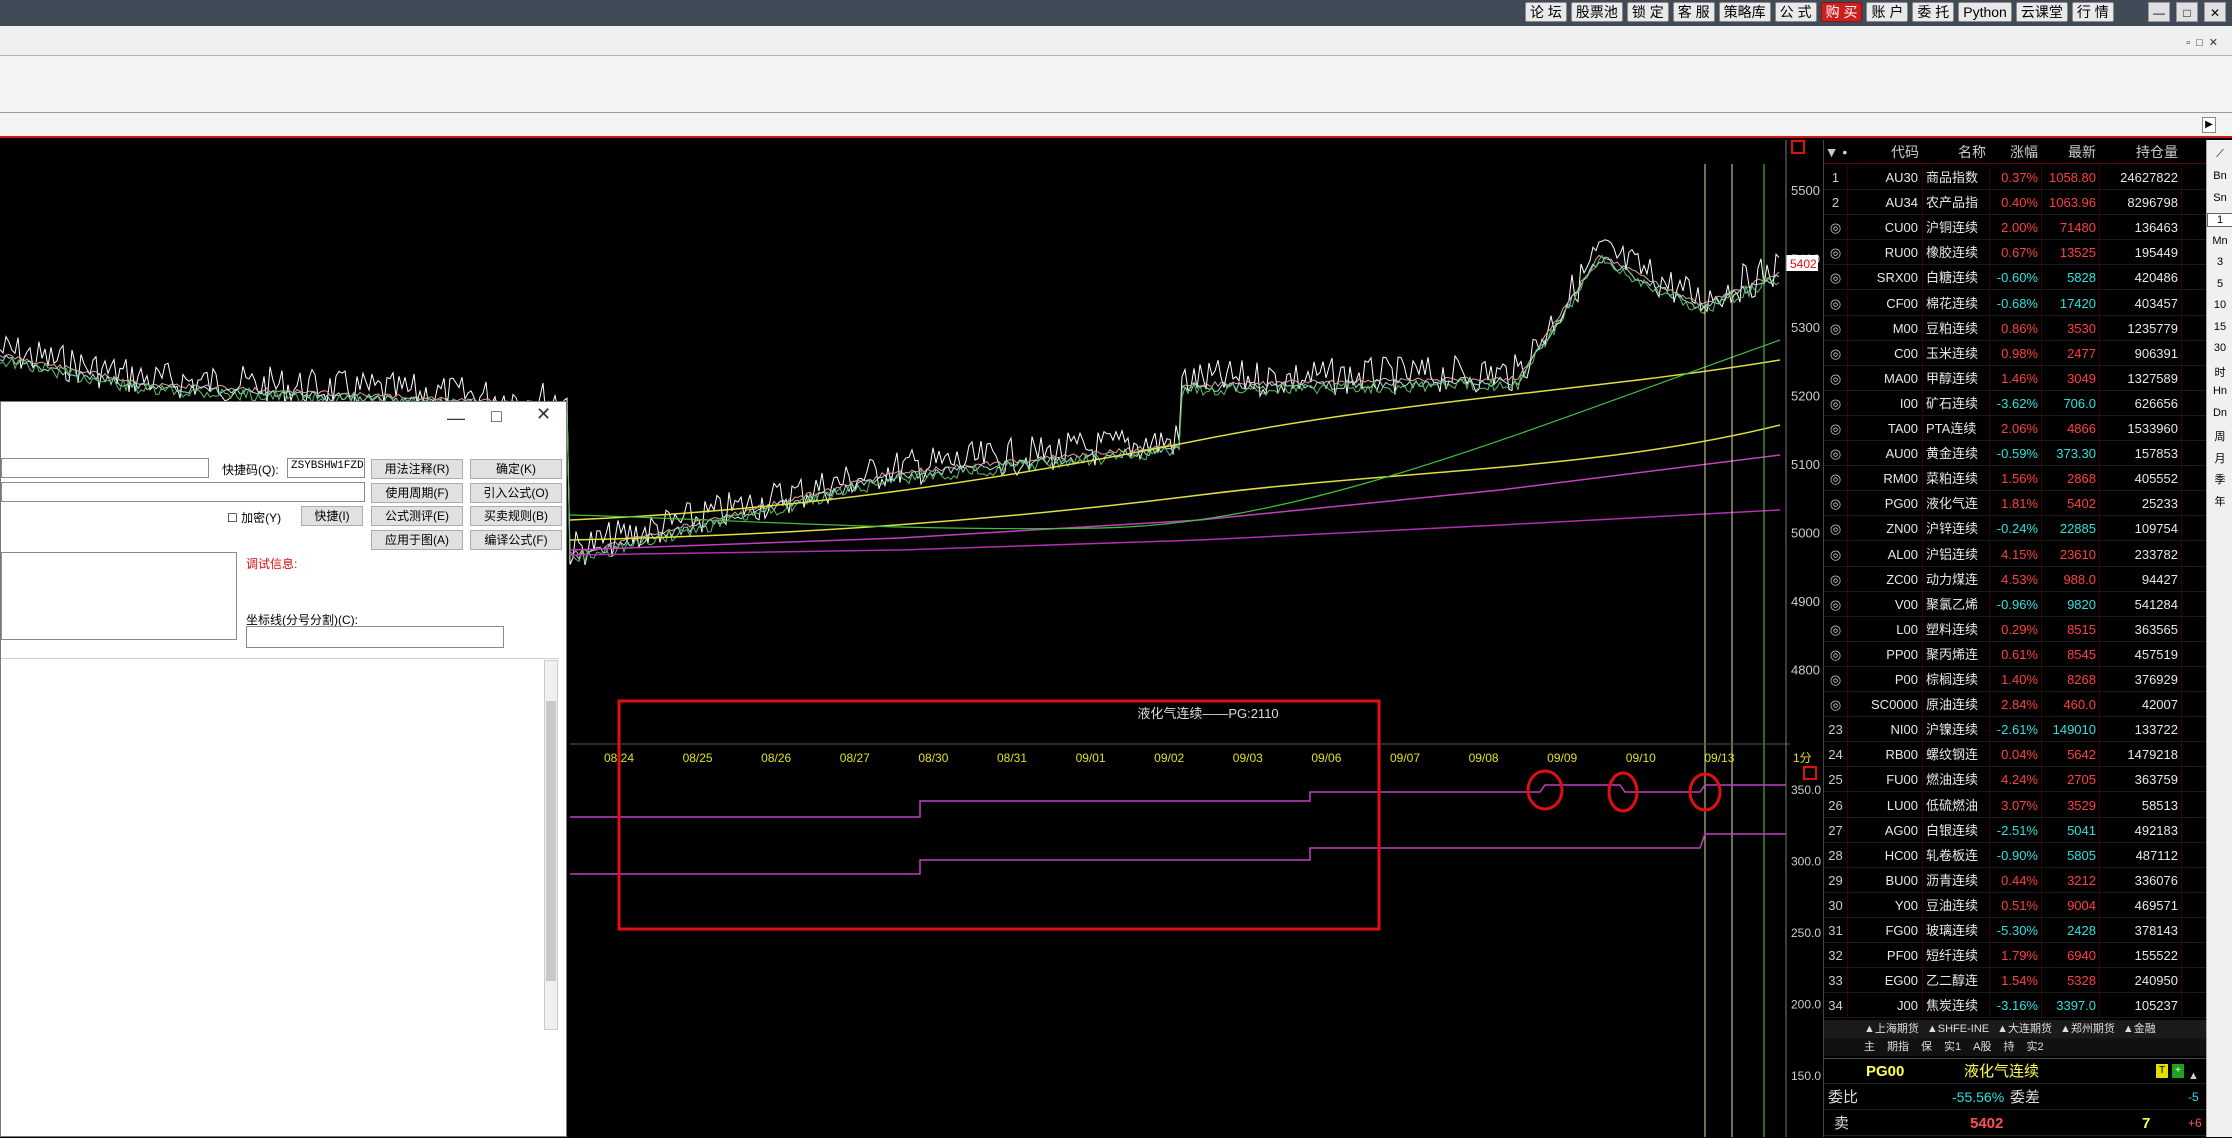 The width and height of the screenshot is (2232, 1138). Describe the element at coordinates (2015, 253) in the screenshot. I see `quote-row: ◎ RU00 橡胶连续 0.67% 13525 195449` at that location.